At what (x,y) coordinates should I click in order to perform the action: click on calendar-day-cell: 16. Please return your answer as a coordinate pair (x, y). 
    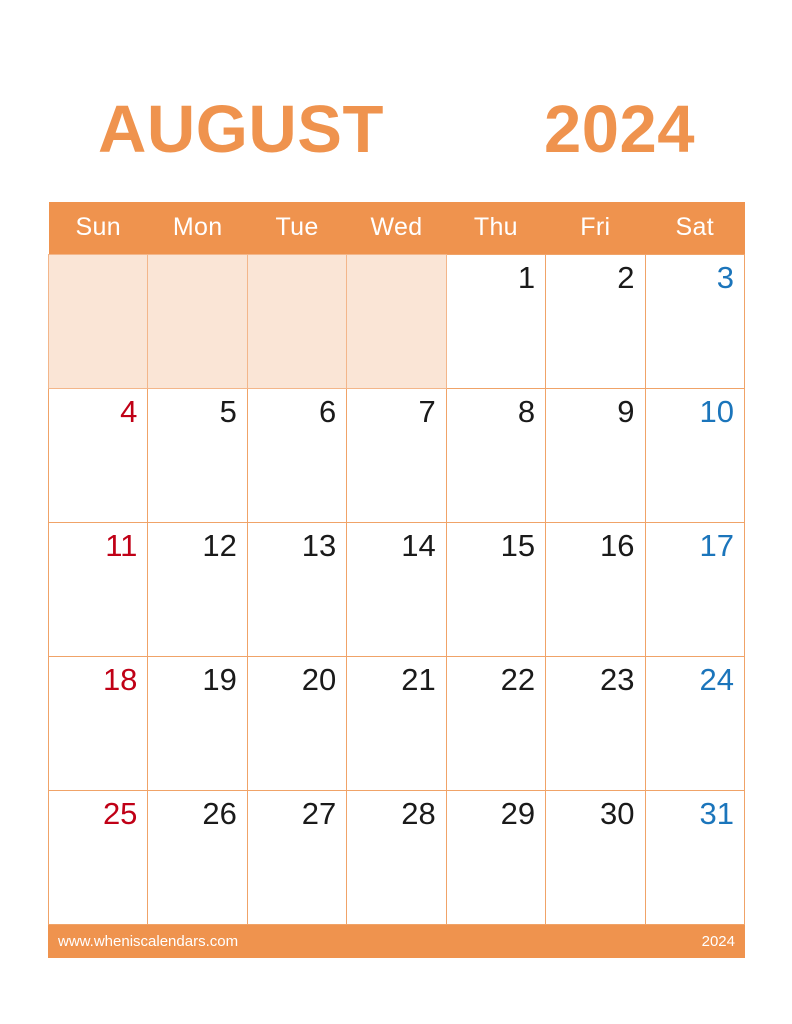
    Looking at the image, I should click on (595, 589).